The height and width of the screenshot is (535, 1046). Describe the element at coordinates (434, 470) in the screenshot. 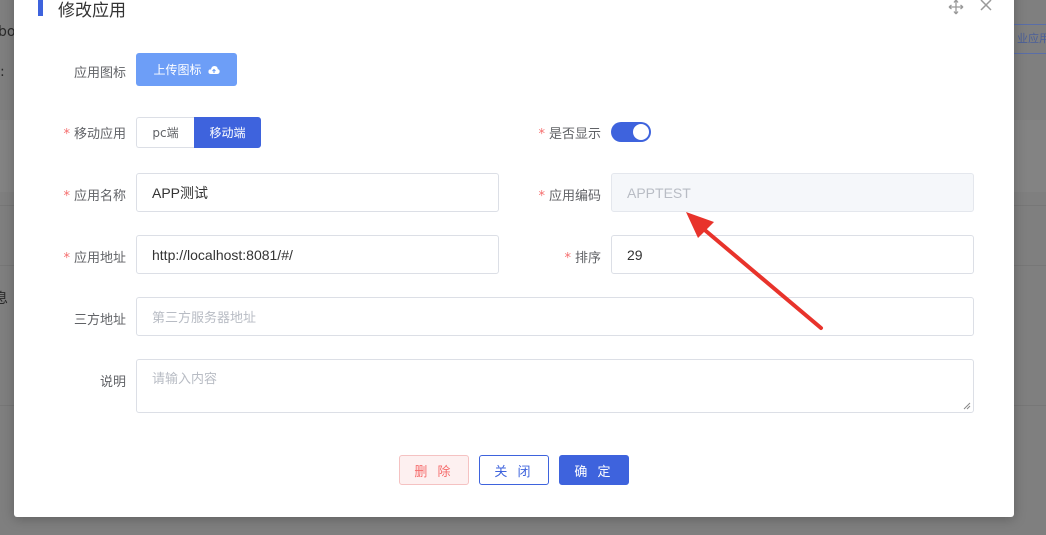

I see `delete-button: 删 除` at that location.